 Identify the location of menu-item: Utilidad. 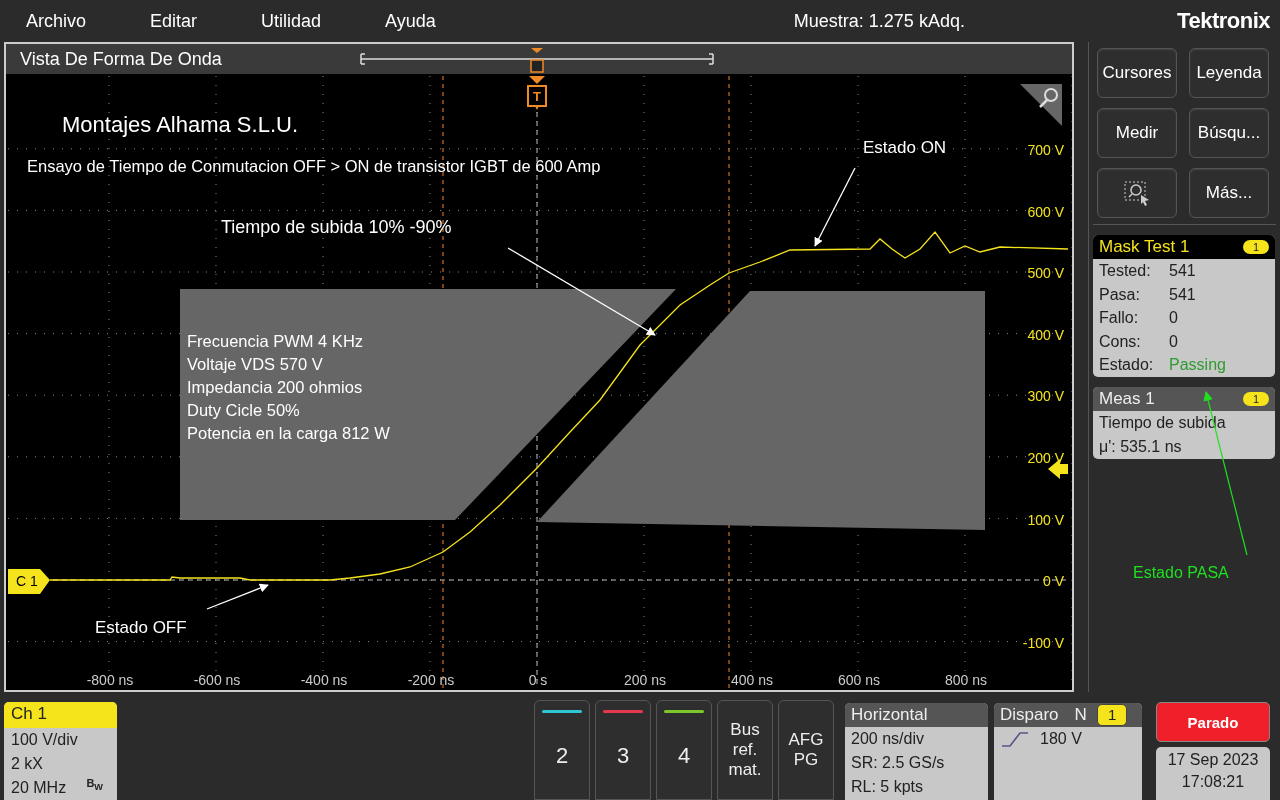
(291, 21).